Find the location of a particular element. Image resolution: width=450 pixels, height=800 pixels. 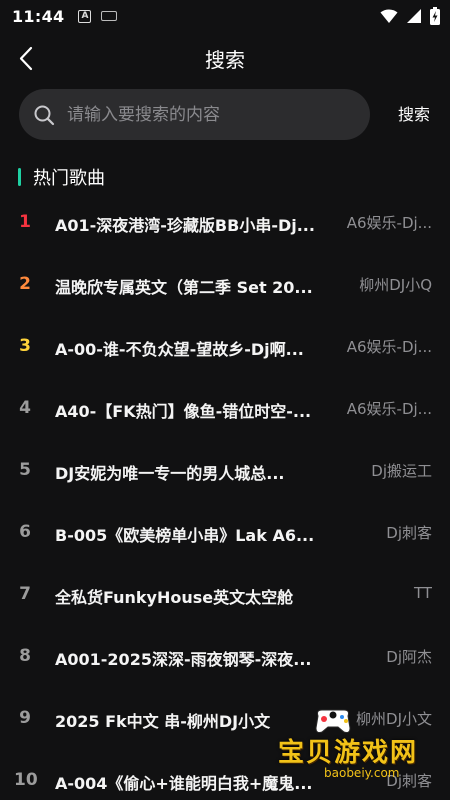

song-artist: TT is located at coordinates (422, 593).